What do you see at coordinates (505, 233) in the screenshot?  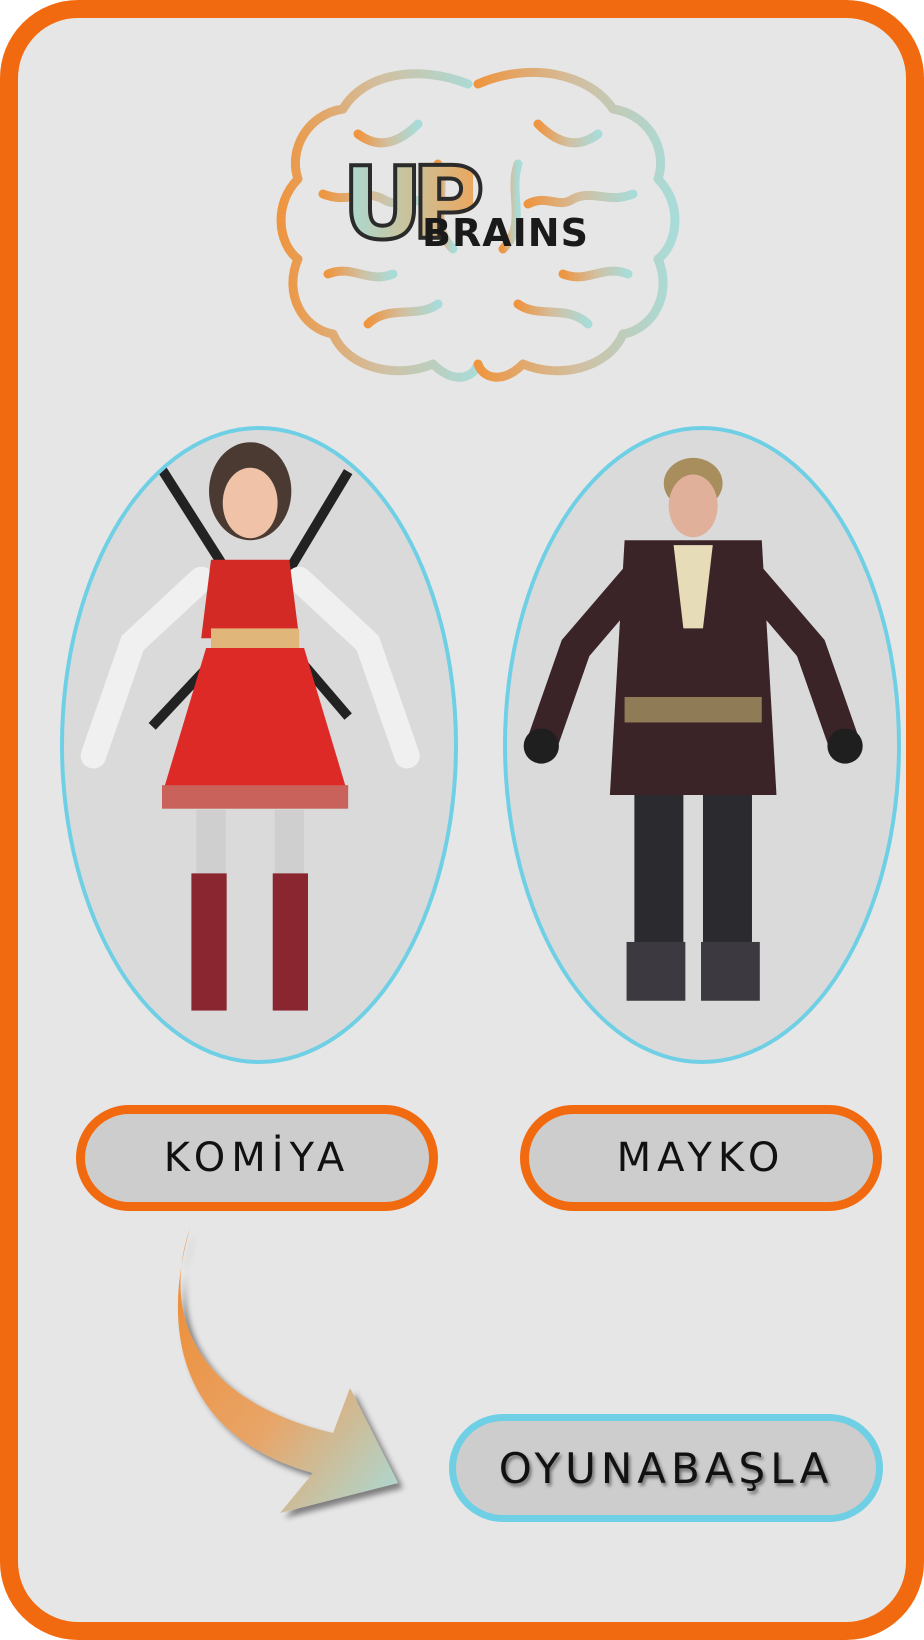 I see `logo-name: BRAINS` at bounding box center [505, 233].